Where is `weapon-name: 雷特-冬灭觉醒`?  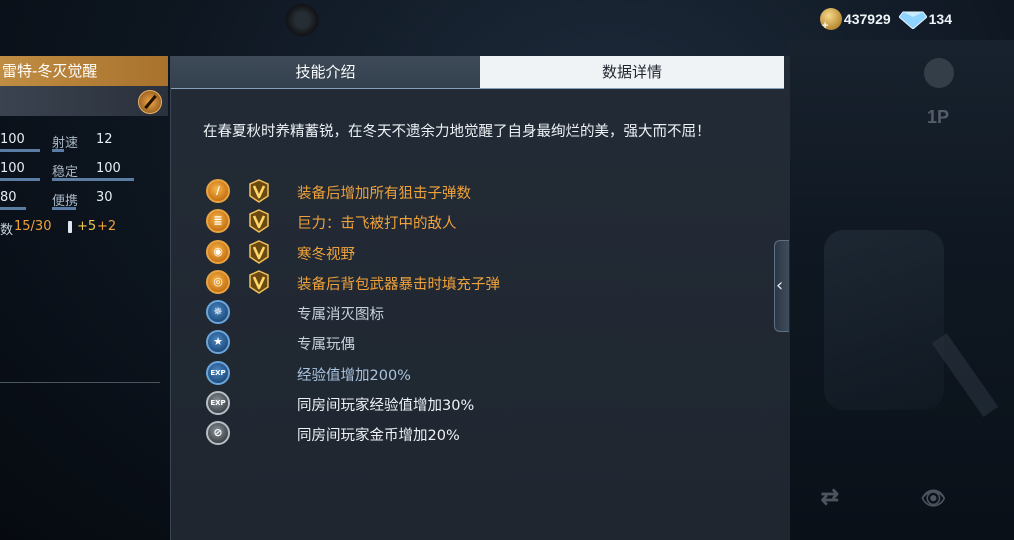 weapon-name: 雷特-冬灭觉醒 is located at coordinates (84, 71).